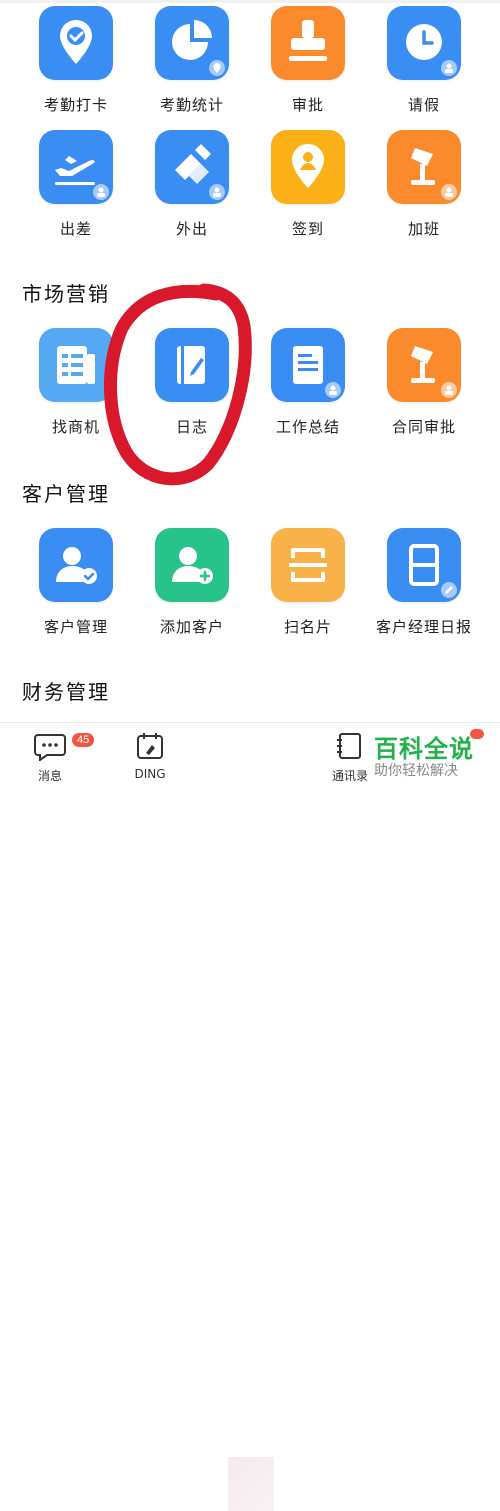 This screenshot has height=1511, width=500. What do you see at coordinates (449, 590) in the screenshot?
I see `edit-badge-icon` at bounding box center [449, 590].